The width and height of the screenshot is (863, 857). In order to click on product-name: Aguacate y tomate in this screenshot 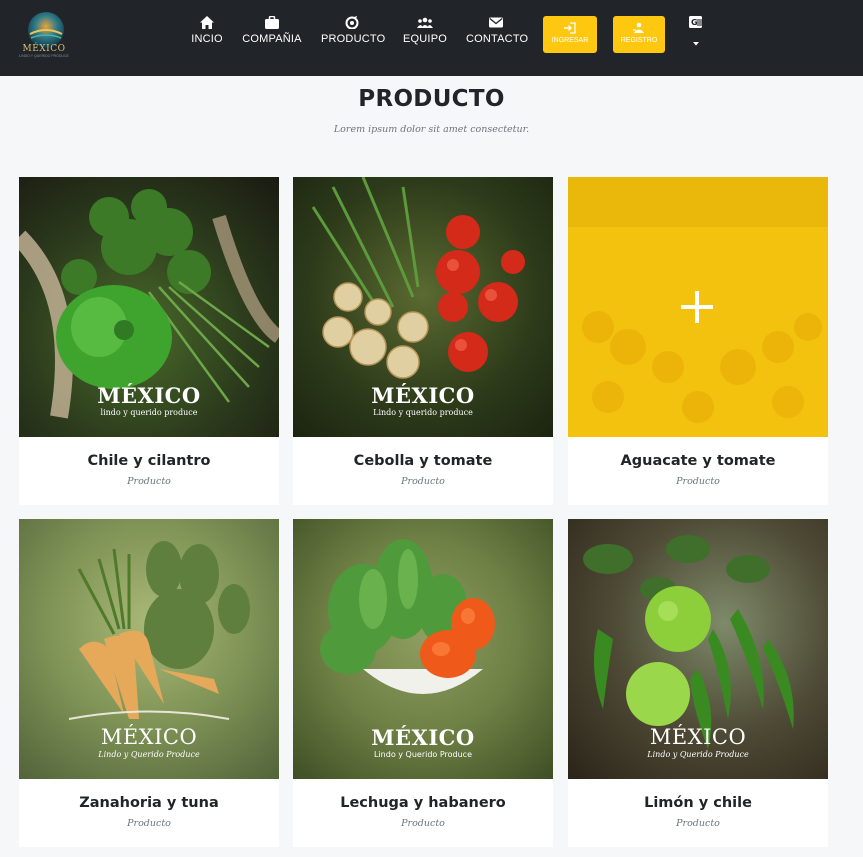, I will do `click(698, 461)`.